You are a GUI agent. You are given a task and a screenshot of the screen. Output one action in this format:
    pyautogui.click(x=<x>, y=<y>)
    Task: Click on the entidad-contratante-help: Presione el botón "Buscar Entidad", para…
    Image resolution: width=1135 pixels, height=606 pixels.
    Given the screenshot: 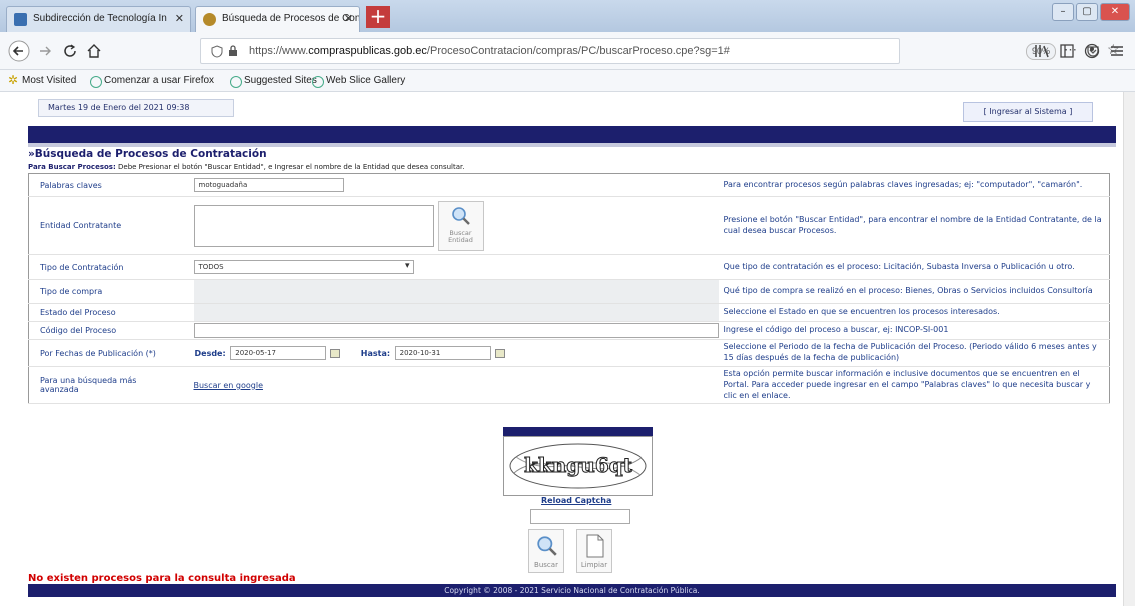 What is the action you would take?
    pyautogui.click(x=914, y=225)
    